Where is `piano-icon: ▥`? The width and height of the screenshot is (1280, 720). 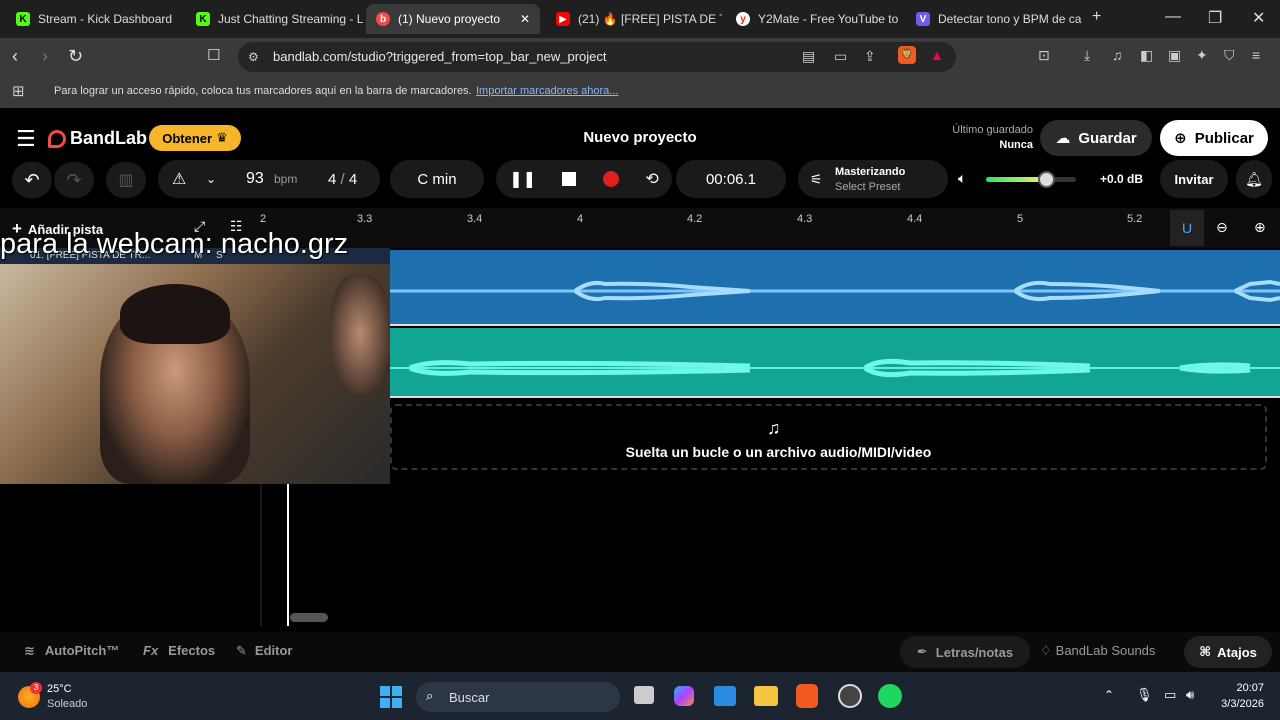
piano-icon: ▥ is located at coordinates (126, 180).